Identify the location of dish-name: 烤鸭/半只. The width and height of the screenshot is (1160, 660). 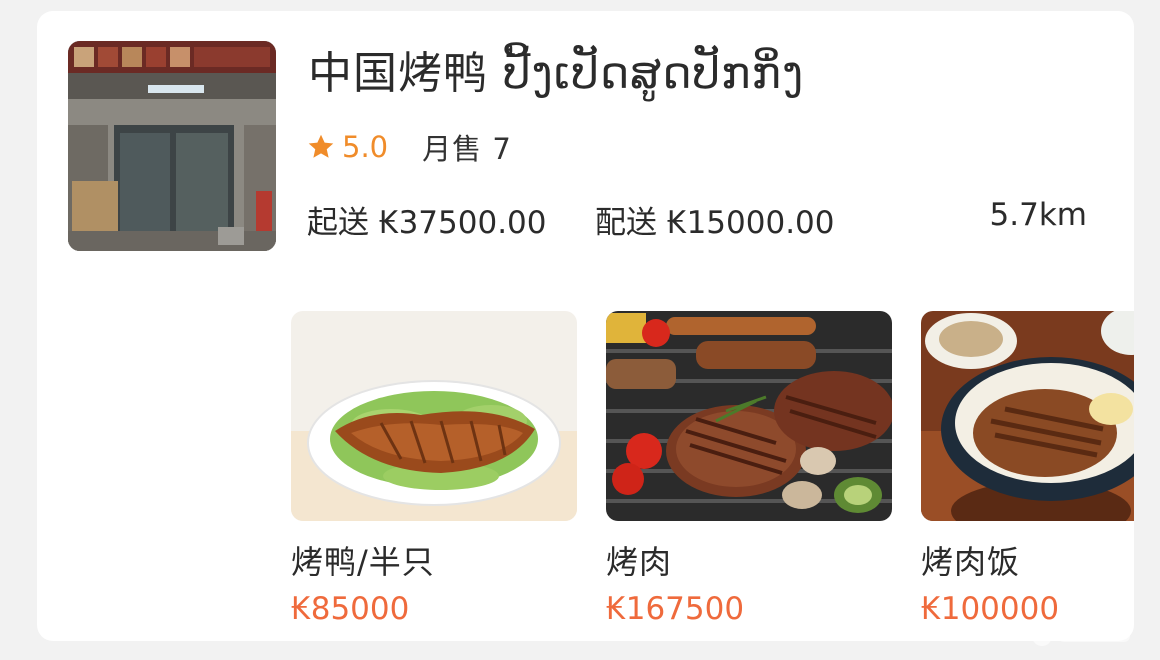
(363, 562).